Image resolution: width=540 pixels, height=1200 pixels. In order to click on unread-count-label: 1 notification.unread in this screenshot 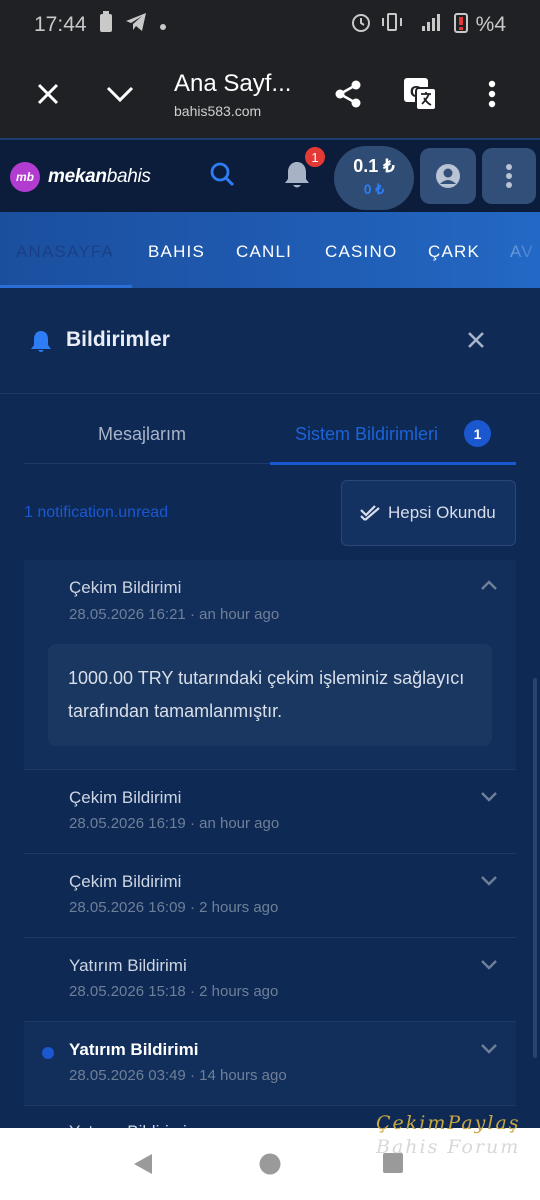, I will do `click(96, 512)`.